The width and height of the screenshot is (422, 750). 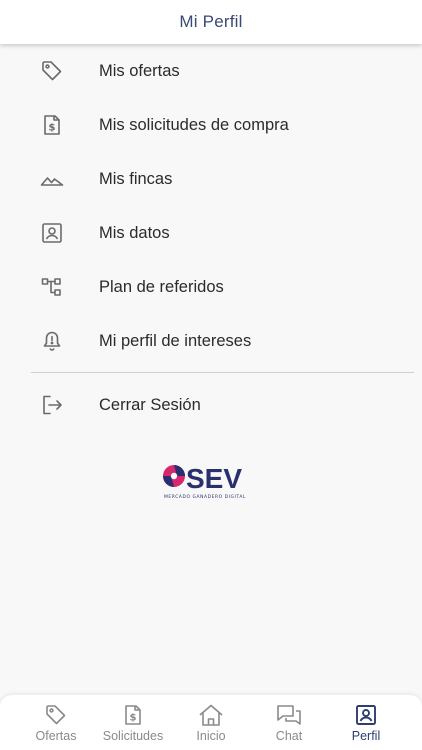 I want to click on nav-tab-solicitudes: $ Solicitudes, so click(x=133, y=722).